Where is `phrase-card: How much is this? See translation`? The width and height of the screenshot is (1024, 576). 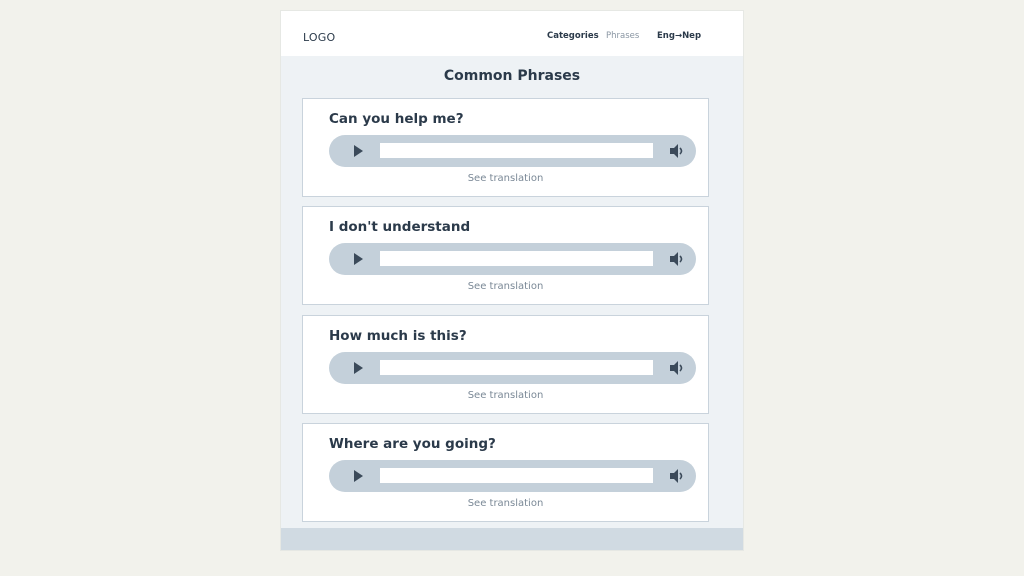 phrase-card: How much is this? See translation is located at coordinates (505, 364).